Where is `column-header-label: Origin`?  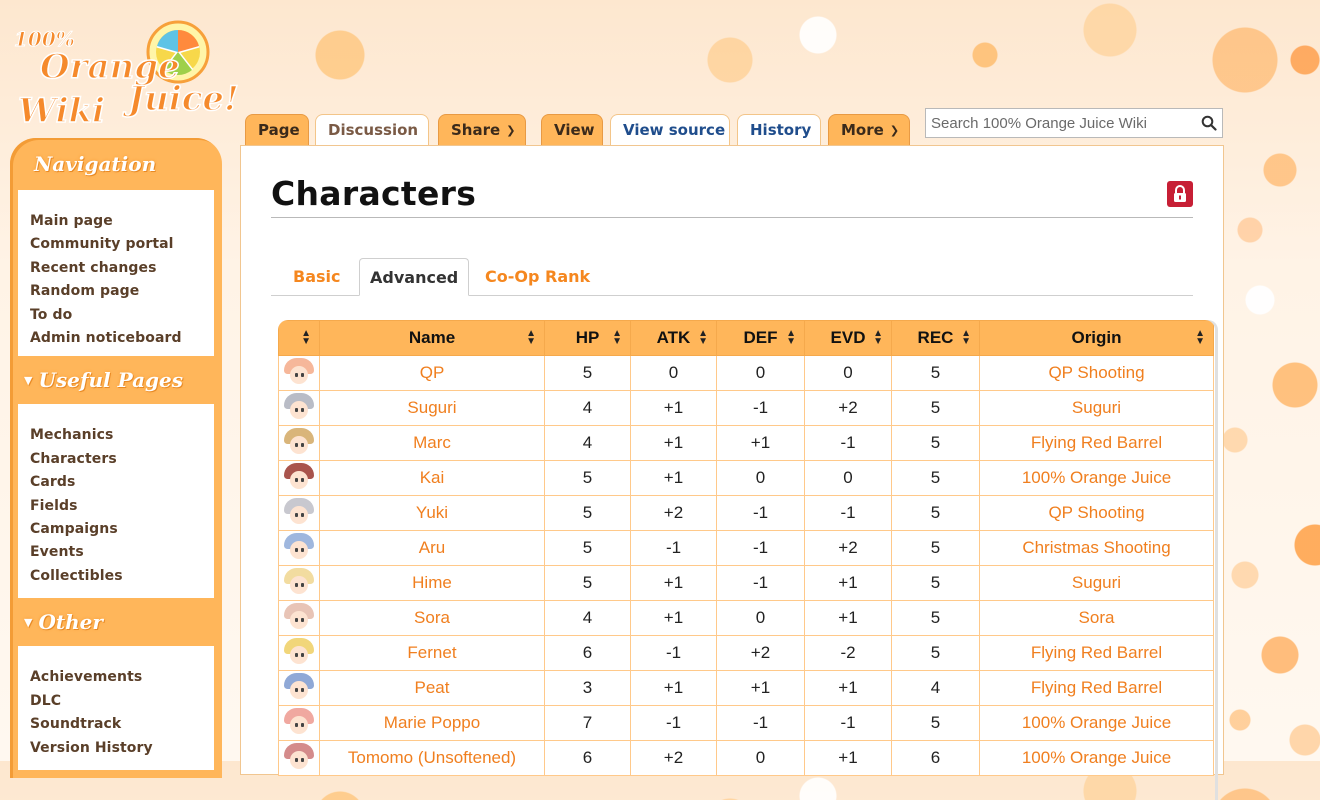
column-header-label: Origin is located at coordinates (1096, 337).